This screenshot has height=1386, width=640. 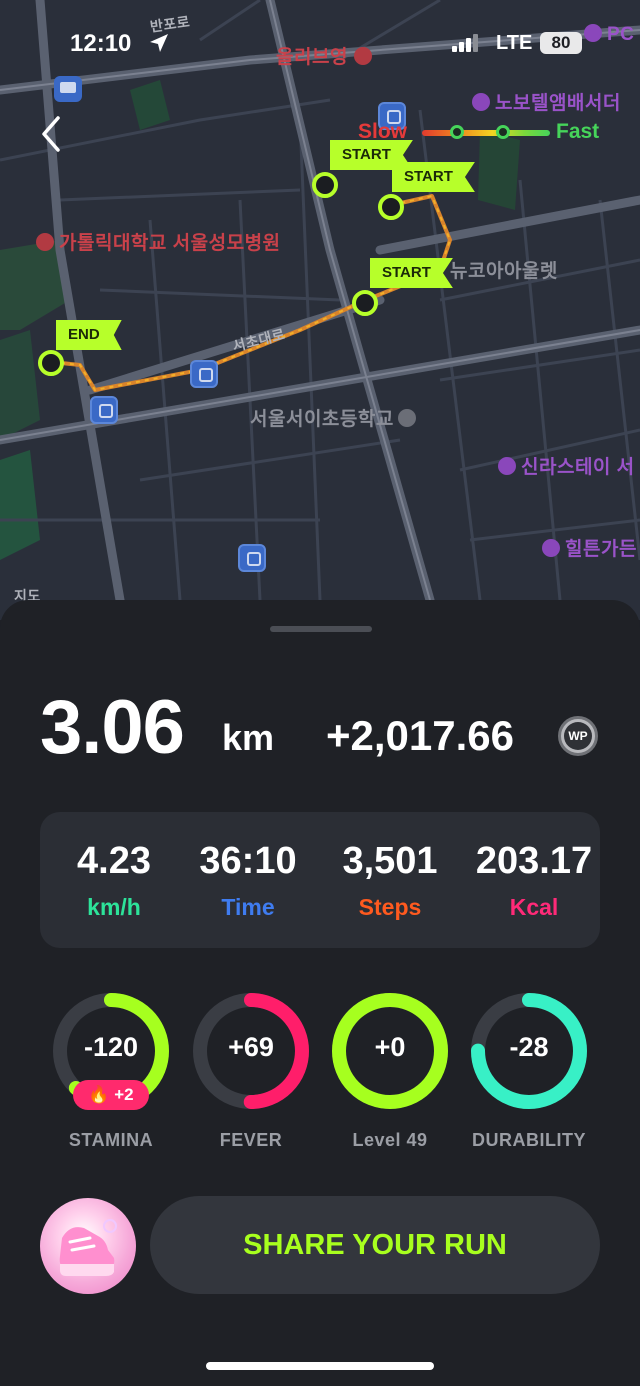 I want to click on back-arrow-icon, so click(x=52, y=134).